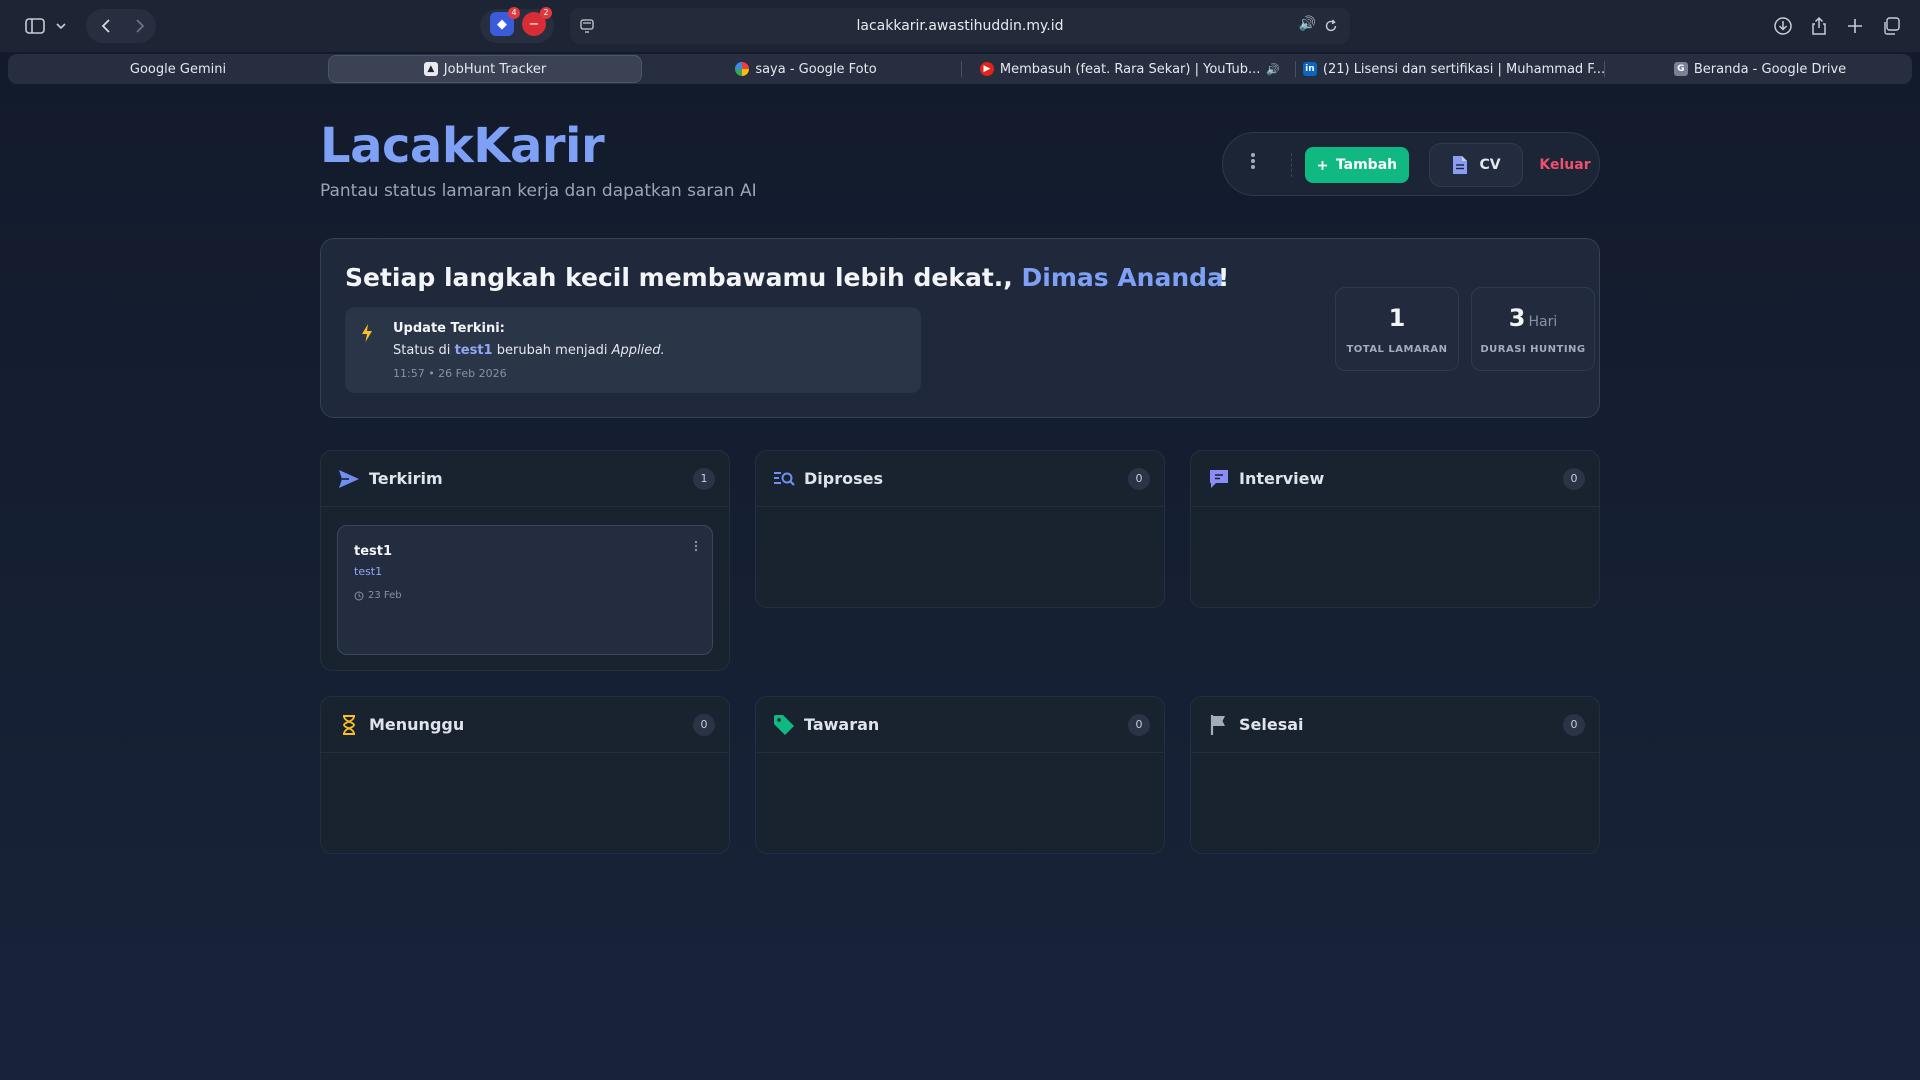 Image resolution: width=1920 pixels, height=1080 pixels. Describe the element at coordinates (349, 725) in the screenshot. I see `hourglass-icon` at that location.